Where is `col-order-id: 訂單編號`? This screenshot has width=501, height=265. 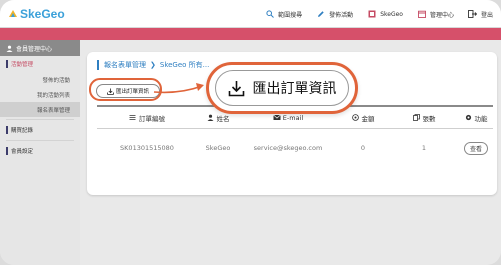 col-order-id: 訂單編號 is located at coordinates (147, 118).